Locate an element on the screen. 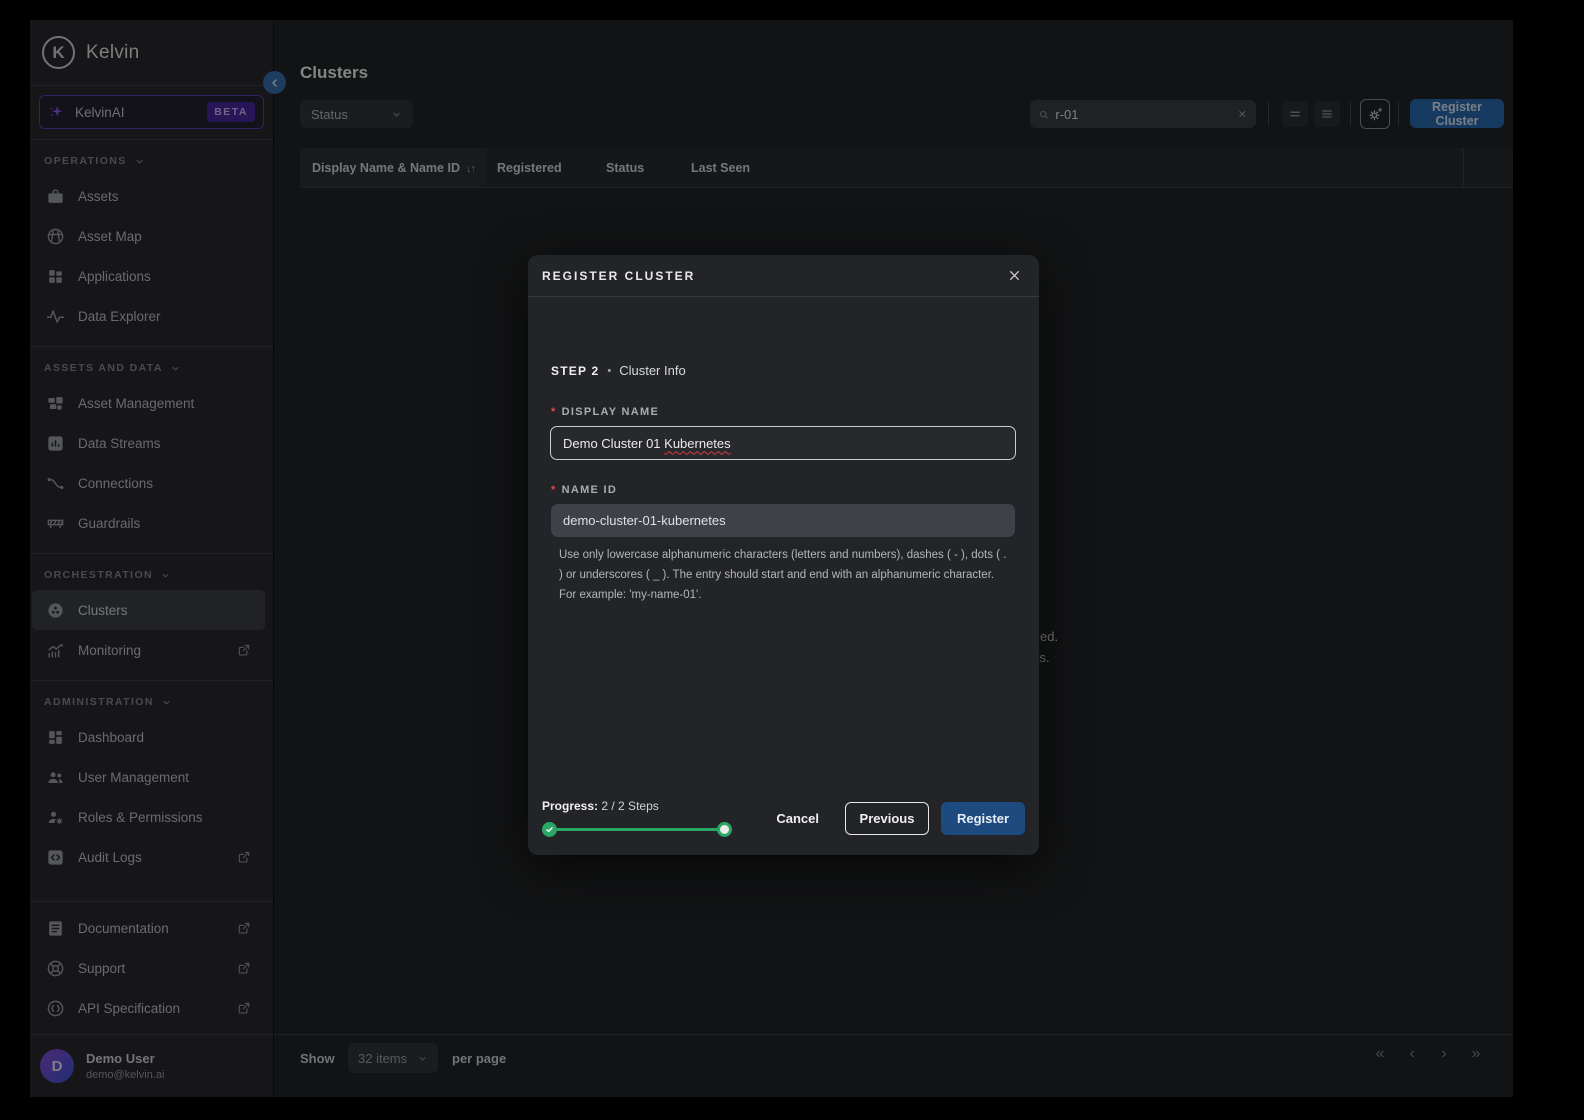 This screenshot has width=1584, height=1120. register-button: Register is located at coordinates (983, 818).